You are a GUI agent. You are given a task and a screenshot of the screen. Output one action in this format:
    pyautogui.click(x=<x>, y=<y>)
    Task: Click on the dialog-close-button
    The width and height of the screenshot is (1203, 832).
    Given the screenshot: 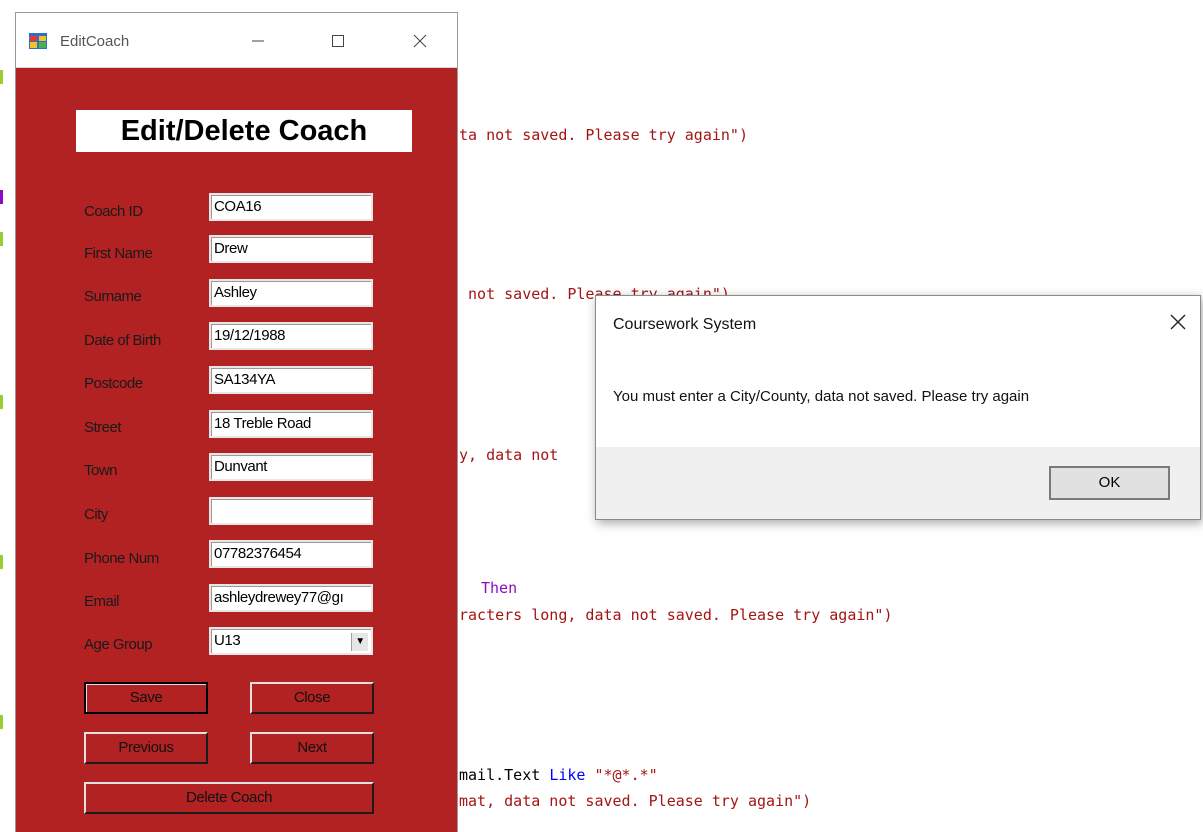 What is the action you would take?
    pyautogui.click(x=1178, y=323)
    